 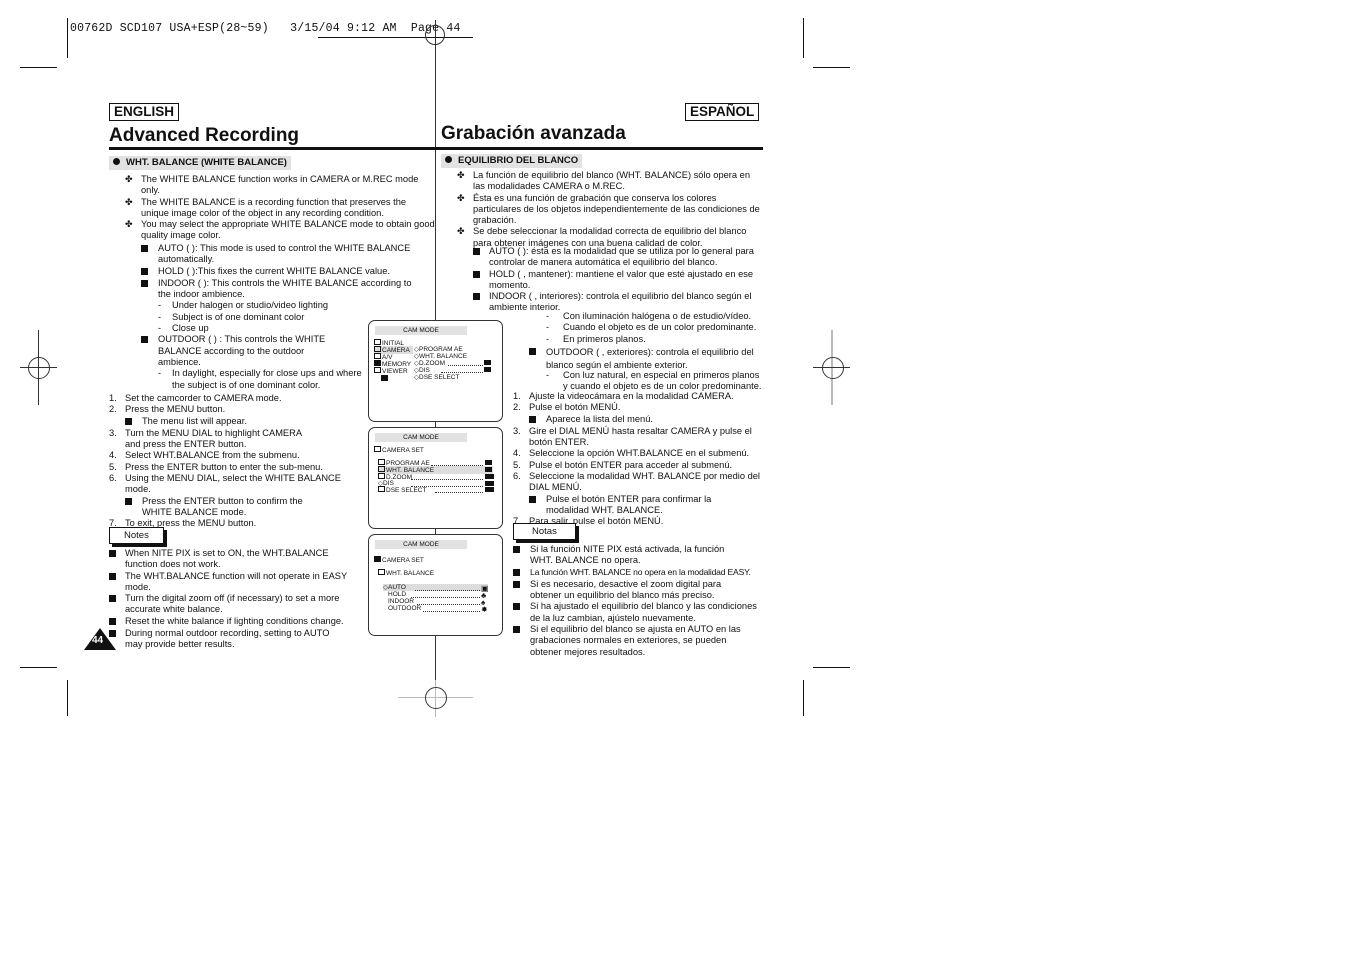 I want to click on screen-header: CAM MODE, so click(x=421, y=544).